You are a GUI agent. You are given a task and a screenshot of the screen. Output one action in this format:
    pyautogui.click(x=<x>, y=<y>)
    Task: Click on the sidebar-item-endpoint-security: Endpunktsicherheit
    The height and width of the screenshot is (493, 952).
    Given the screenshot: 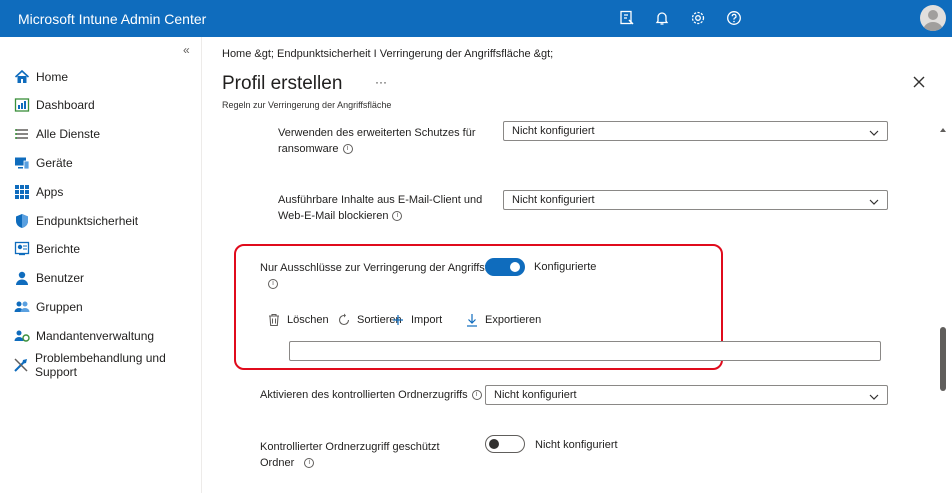 What is the action you would take?
    pyautogui.click(x=75, y=221)
    